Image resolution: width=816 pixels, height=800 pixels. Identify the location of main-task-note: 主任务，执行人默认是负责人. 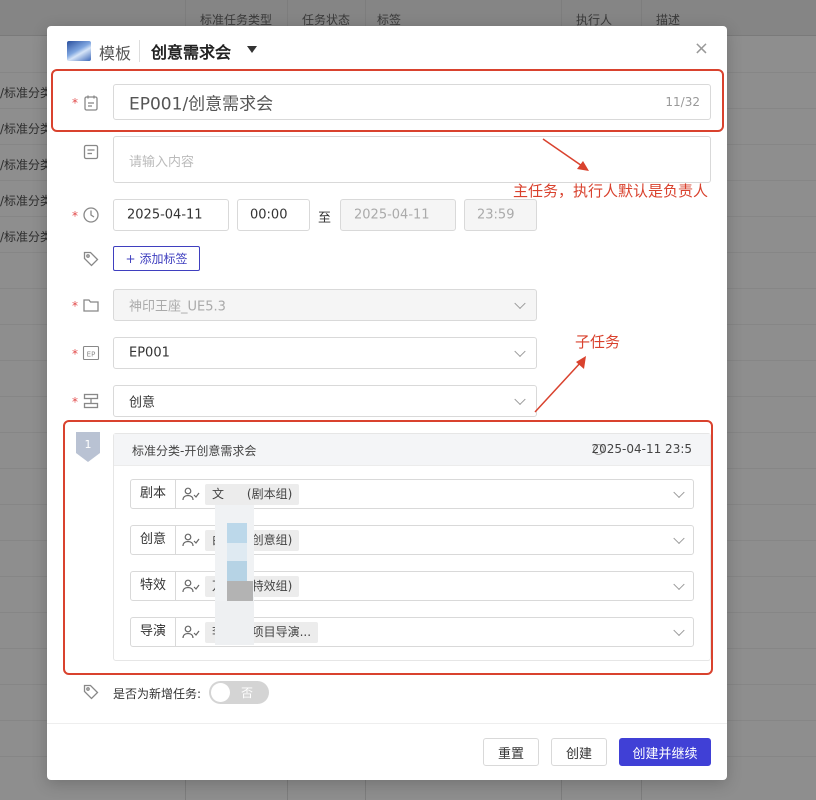
(611, 191).